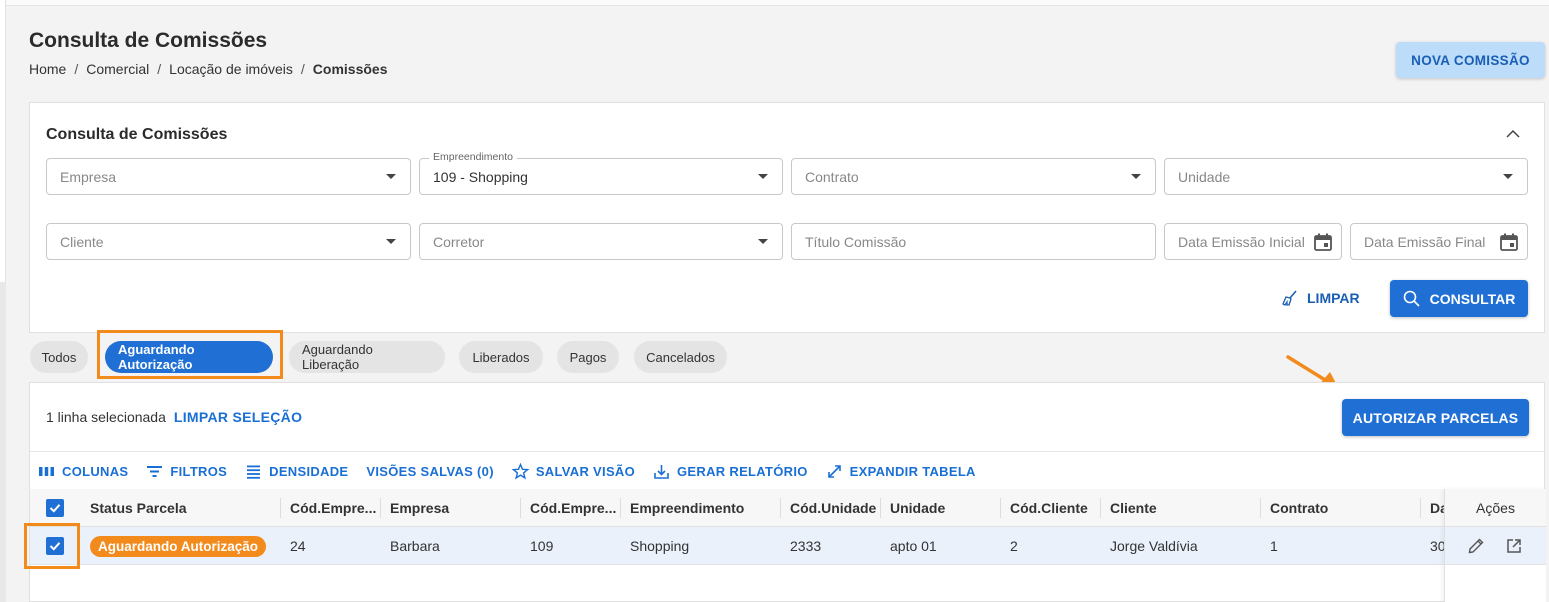  I want to click on acoes-column: Ações, so click(1495, 545).